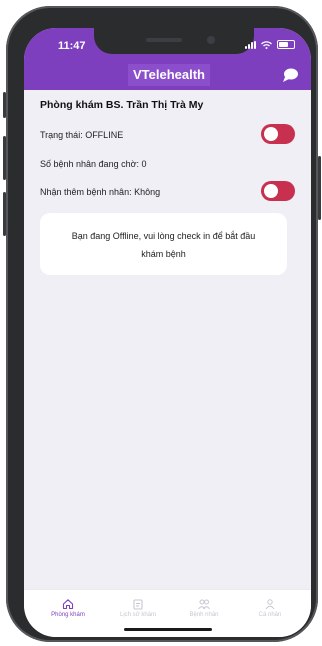 Image resolution: width=322 pixels, height=646 pixels. I want to click on volume-down-button, so click(4, 214).